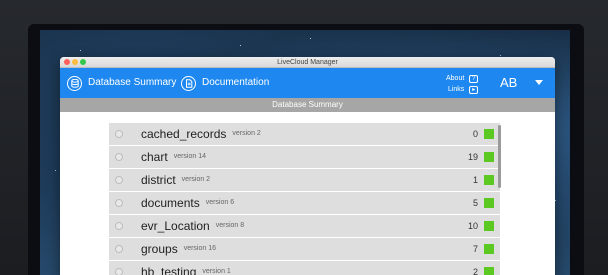  I want to click on links-label: Links, so click(456, 89).